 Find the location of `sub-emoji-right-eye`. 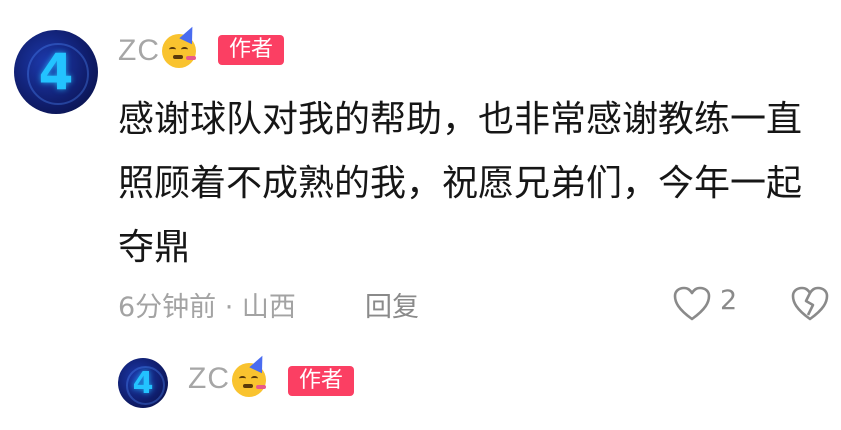

sub-emoji-right-eye is located at coordinates (254, 378).